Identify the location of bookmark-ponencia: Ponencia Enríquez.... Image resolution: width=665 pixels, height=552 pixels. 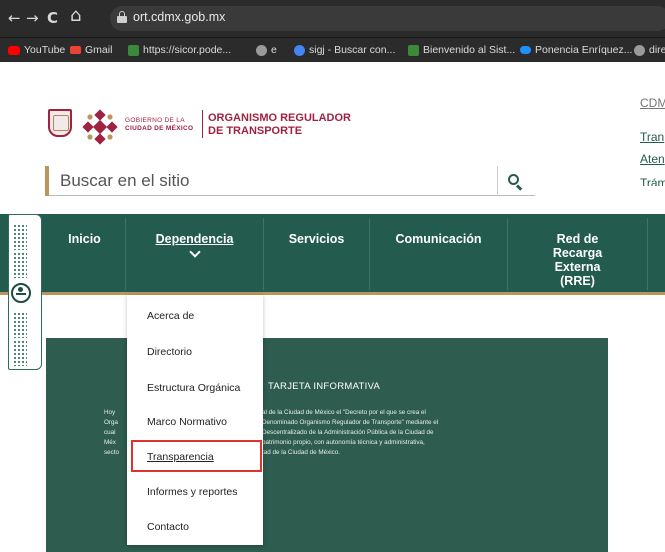
(576, 50).